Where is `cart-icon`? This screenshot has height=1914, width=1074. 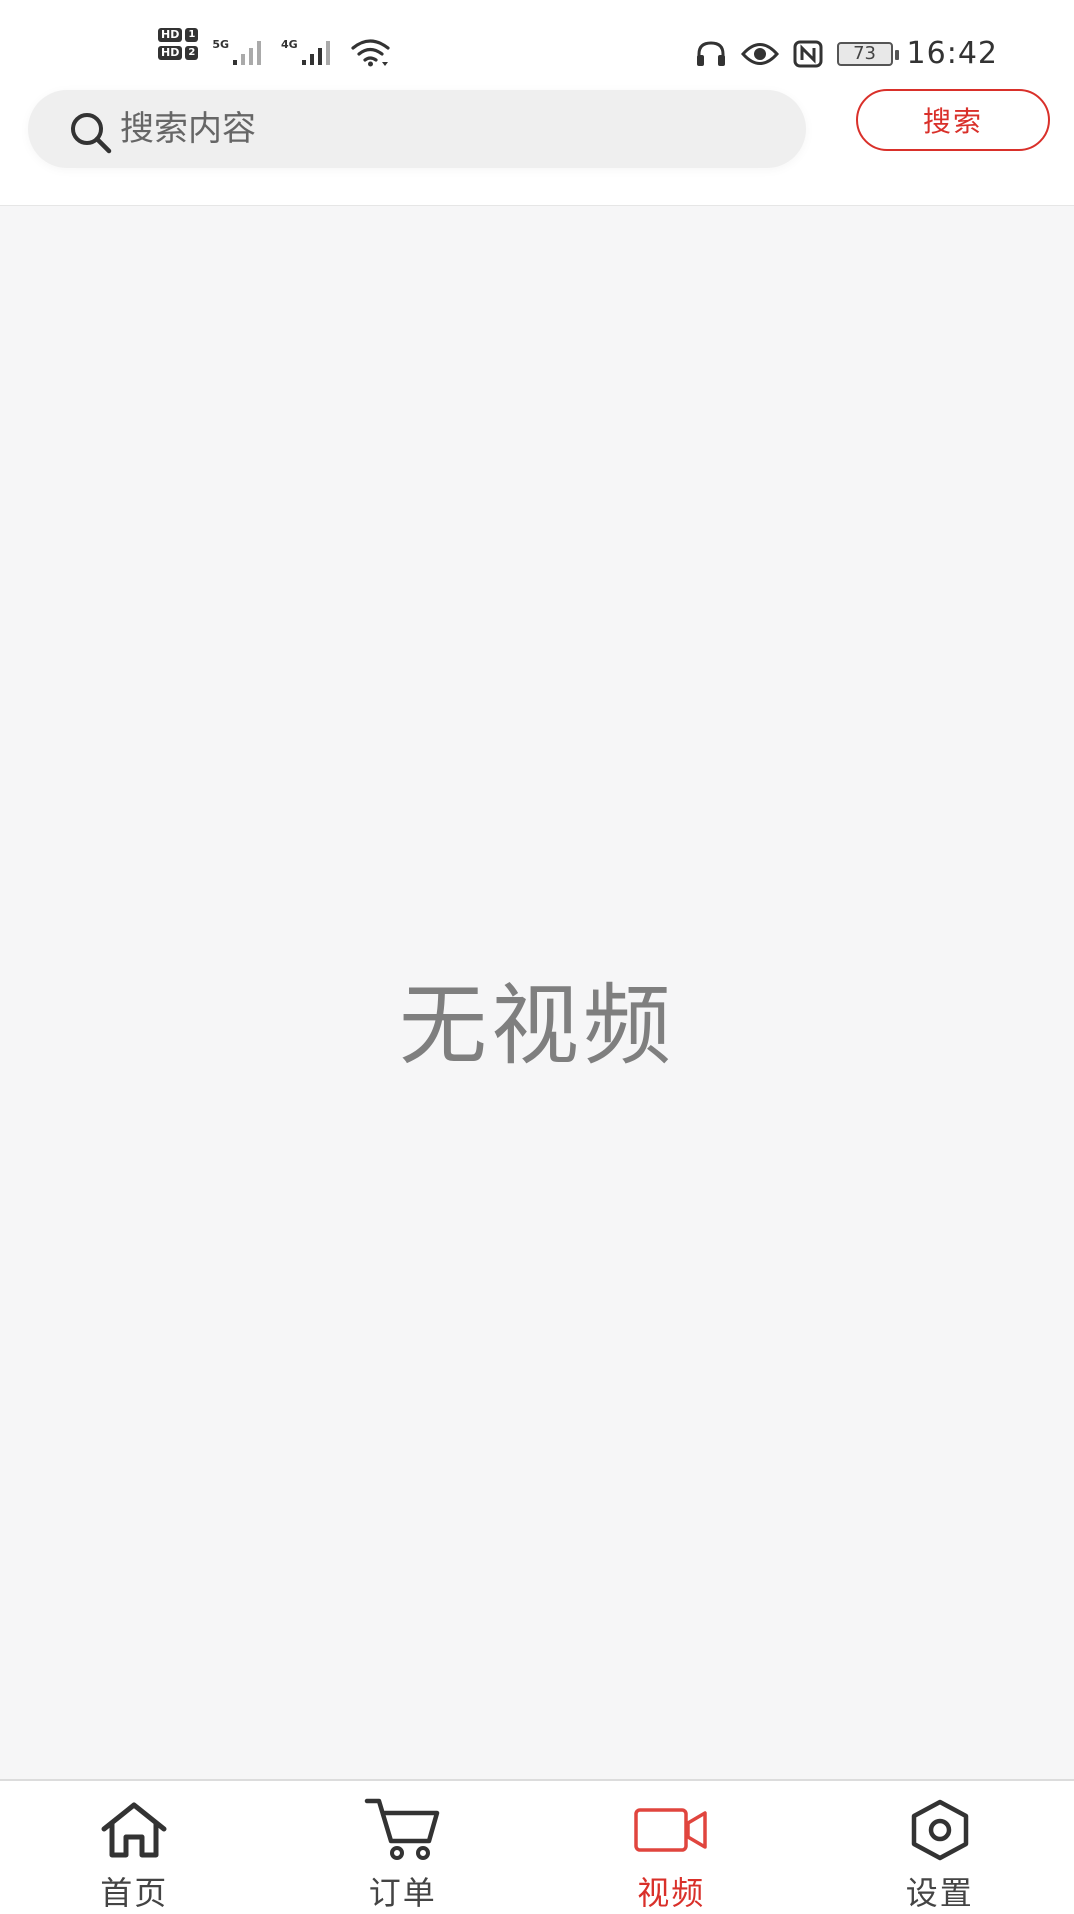
cart-icon is located at coordinates (401, 1829).